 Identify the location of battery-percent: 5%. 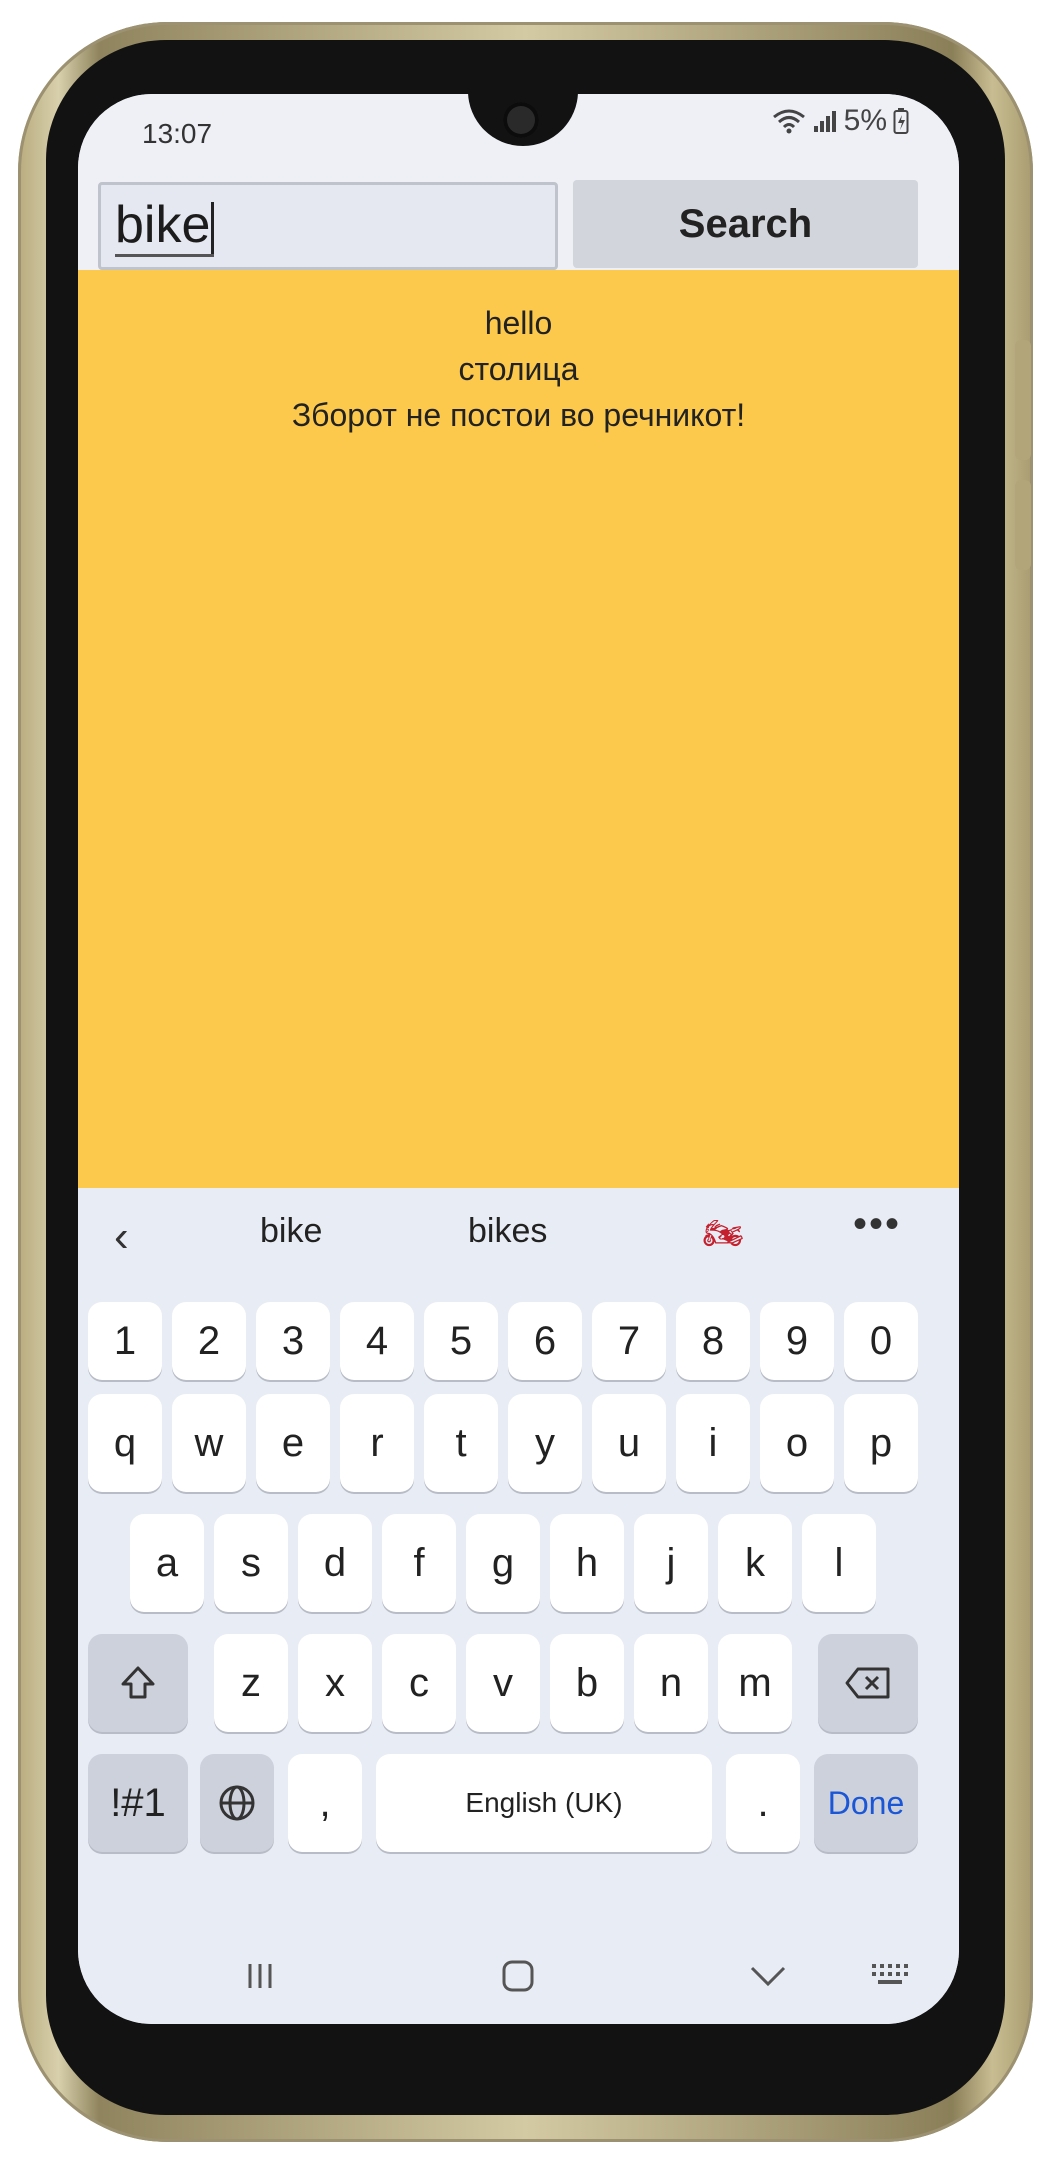
(865, 120).